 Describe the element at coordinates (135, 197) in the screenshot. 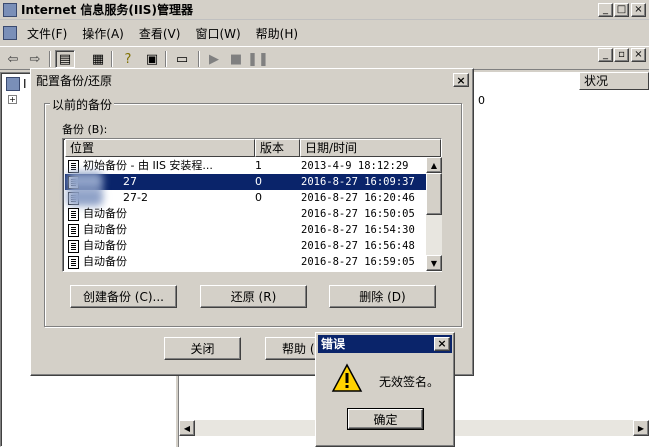

I see `row-location: 27-2` at that location.